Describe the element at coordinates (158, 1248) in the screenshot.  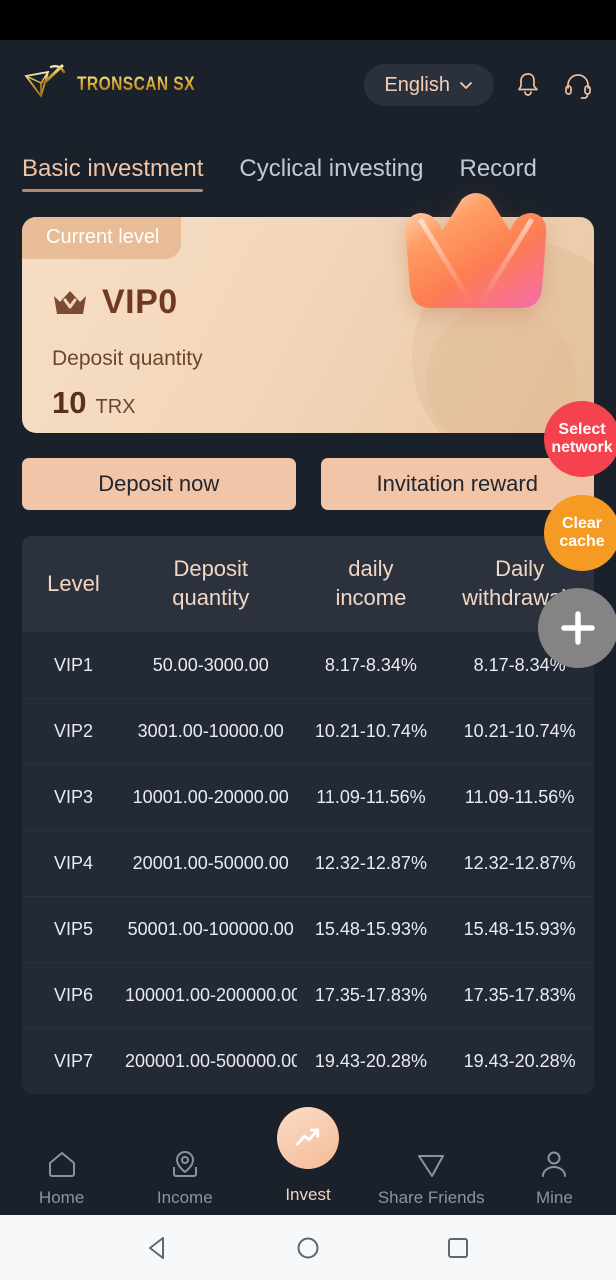
I see `back-triangle-icon` at that location.